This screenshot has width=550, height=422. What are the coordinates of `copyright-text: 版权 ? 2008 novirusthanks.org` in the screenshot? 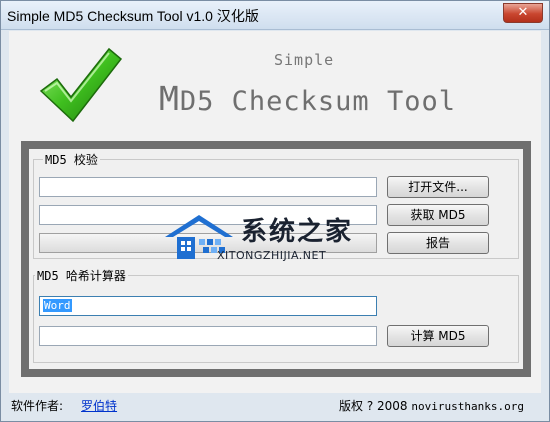 It's located at (431, 405).